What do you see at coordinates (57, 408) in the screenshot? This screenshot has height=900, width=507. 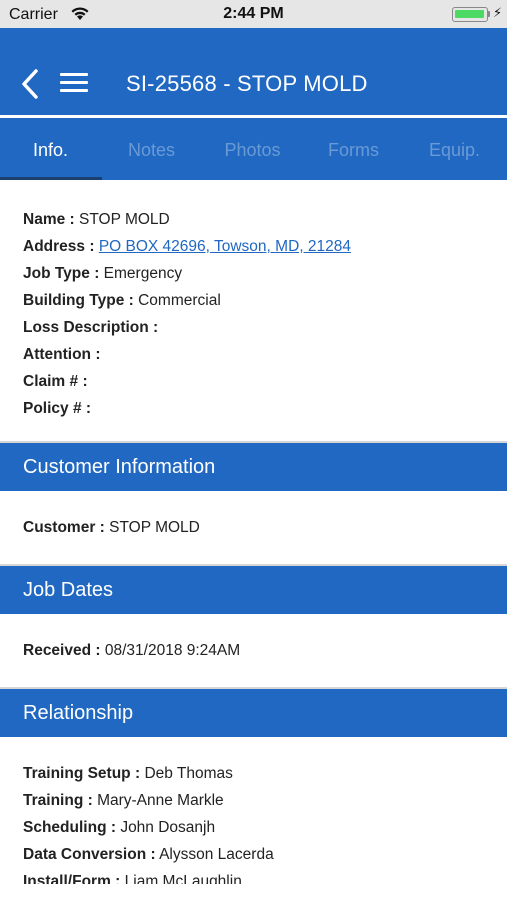 I see `policy-label: Policy # :` at bounding box center [57, 408].